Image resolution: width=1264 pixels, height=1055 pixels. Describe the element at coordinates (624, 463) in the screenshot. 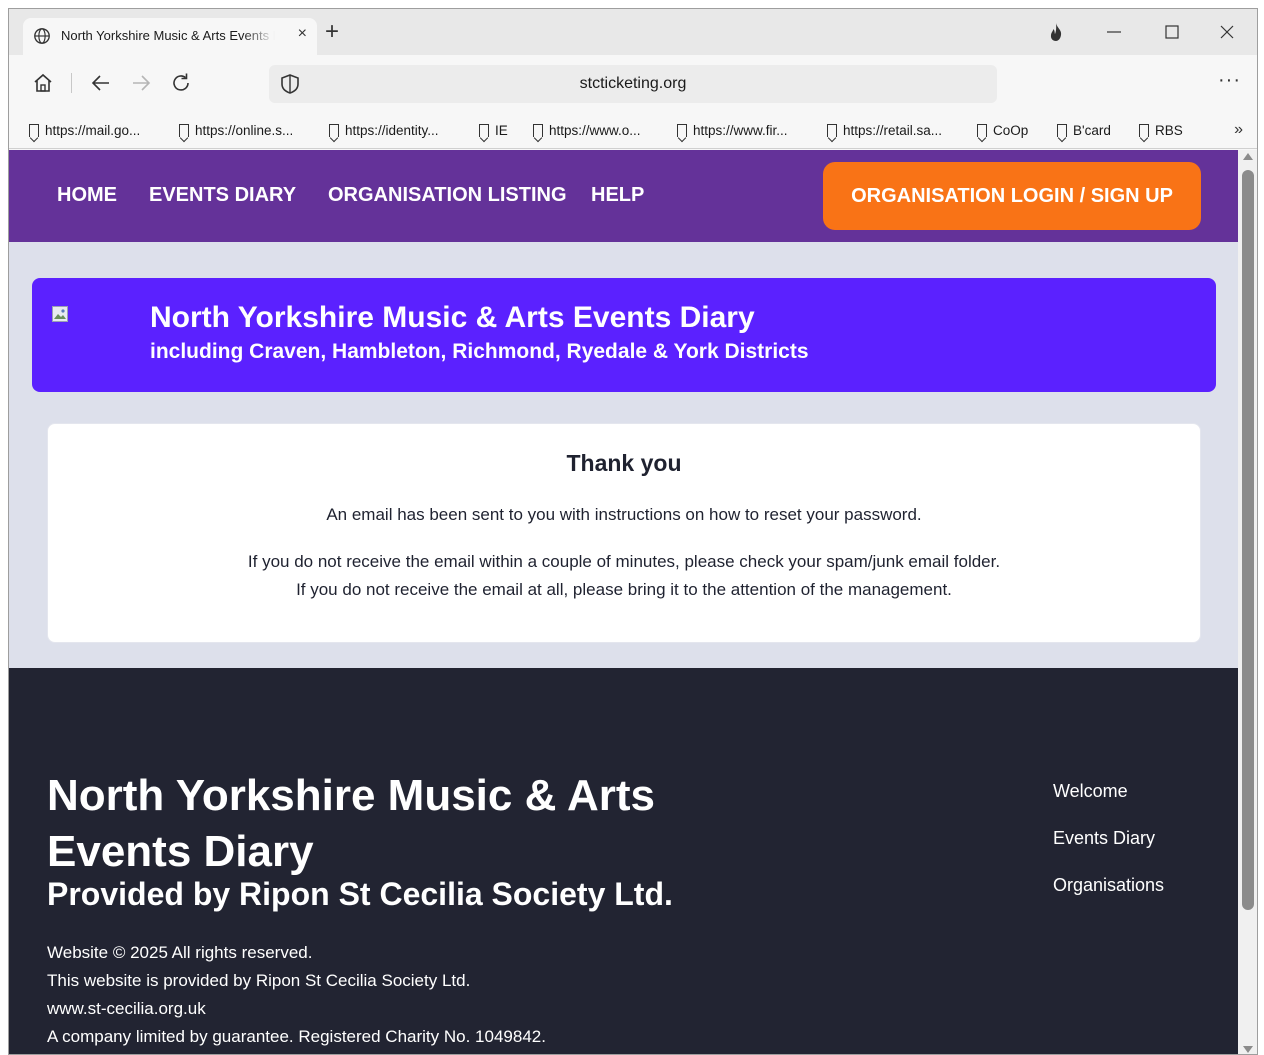

I see `confirmation-title: Thank you` at that location.